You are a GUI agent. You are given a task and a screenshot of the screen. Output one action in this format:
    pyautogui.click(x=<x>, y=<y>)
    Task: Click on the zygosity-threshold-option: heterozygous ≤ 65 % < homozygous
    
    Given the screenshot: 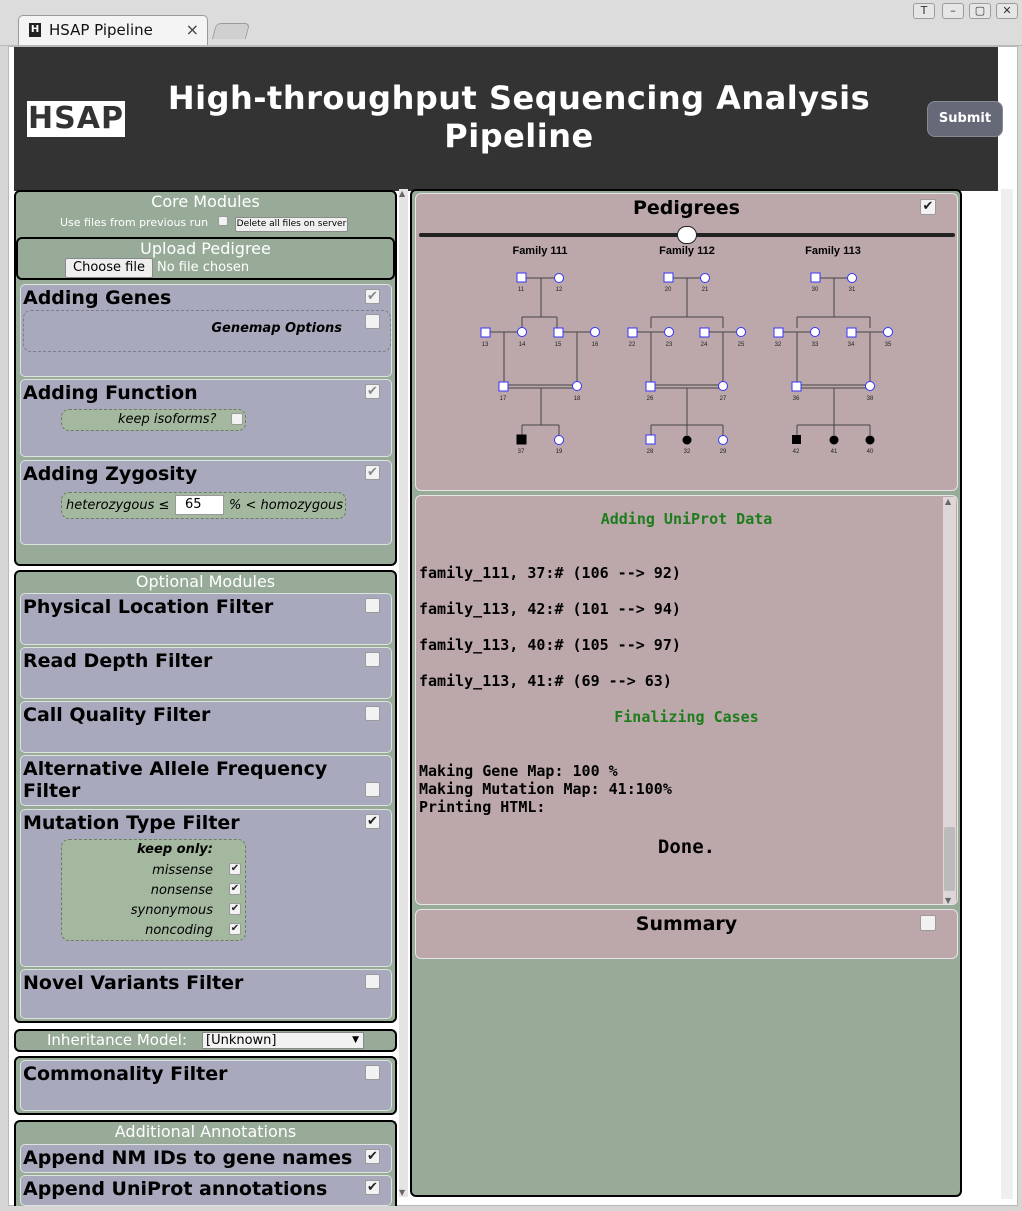 What is the action you would take?
    pyautogui.click(x=203, y=505)
    